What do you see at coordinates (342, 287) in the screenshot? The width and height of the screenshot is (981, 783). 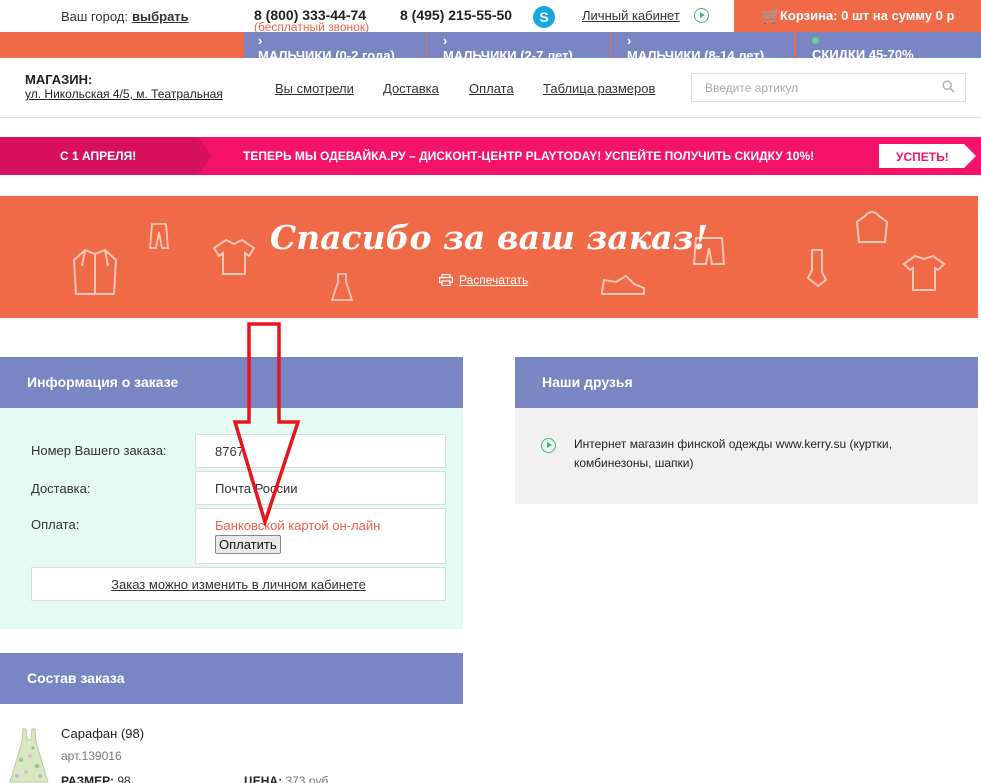 I see `dress-icon` at bounding box center [342, 287].